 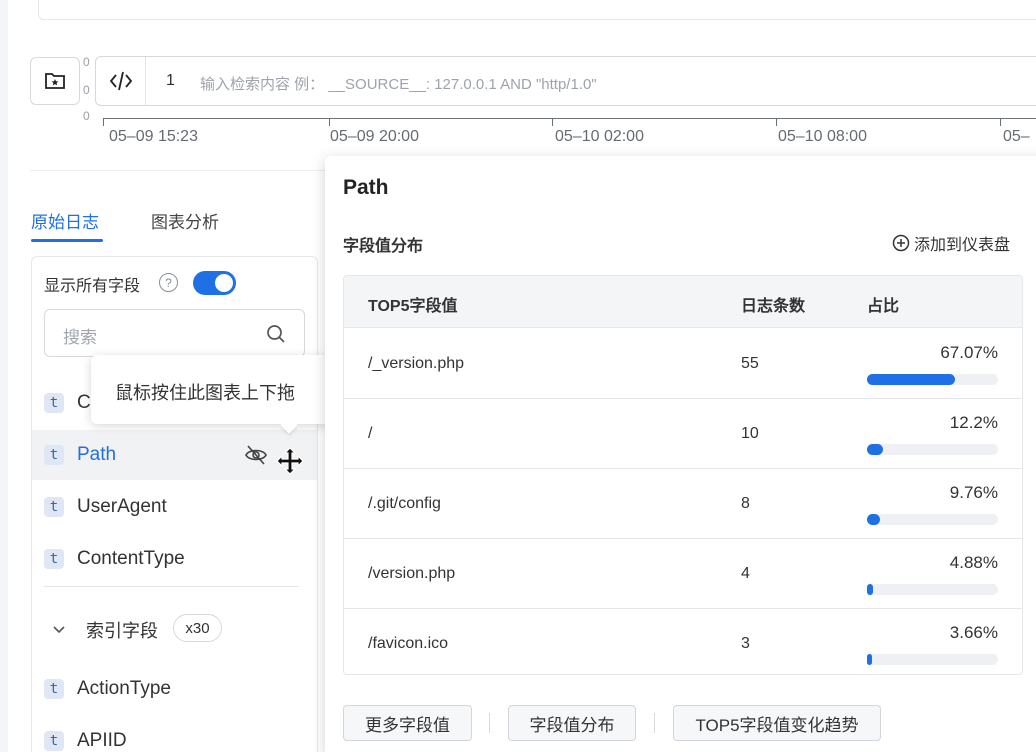 I want to click on value-distribution-button: 字段值分布, so click(x=572, y=723).